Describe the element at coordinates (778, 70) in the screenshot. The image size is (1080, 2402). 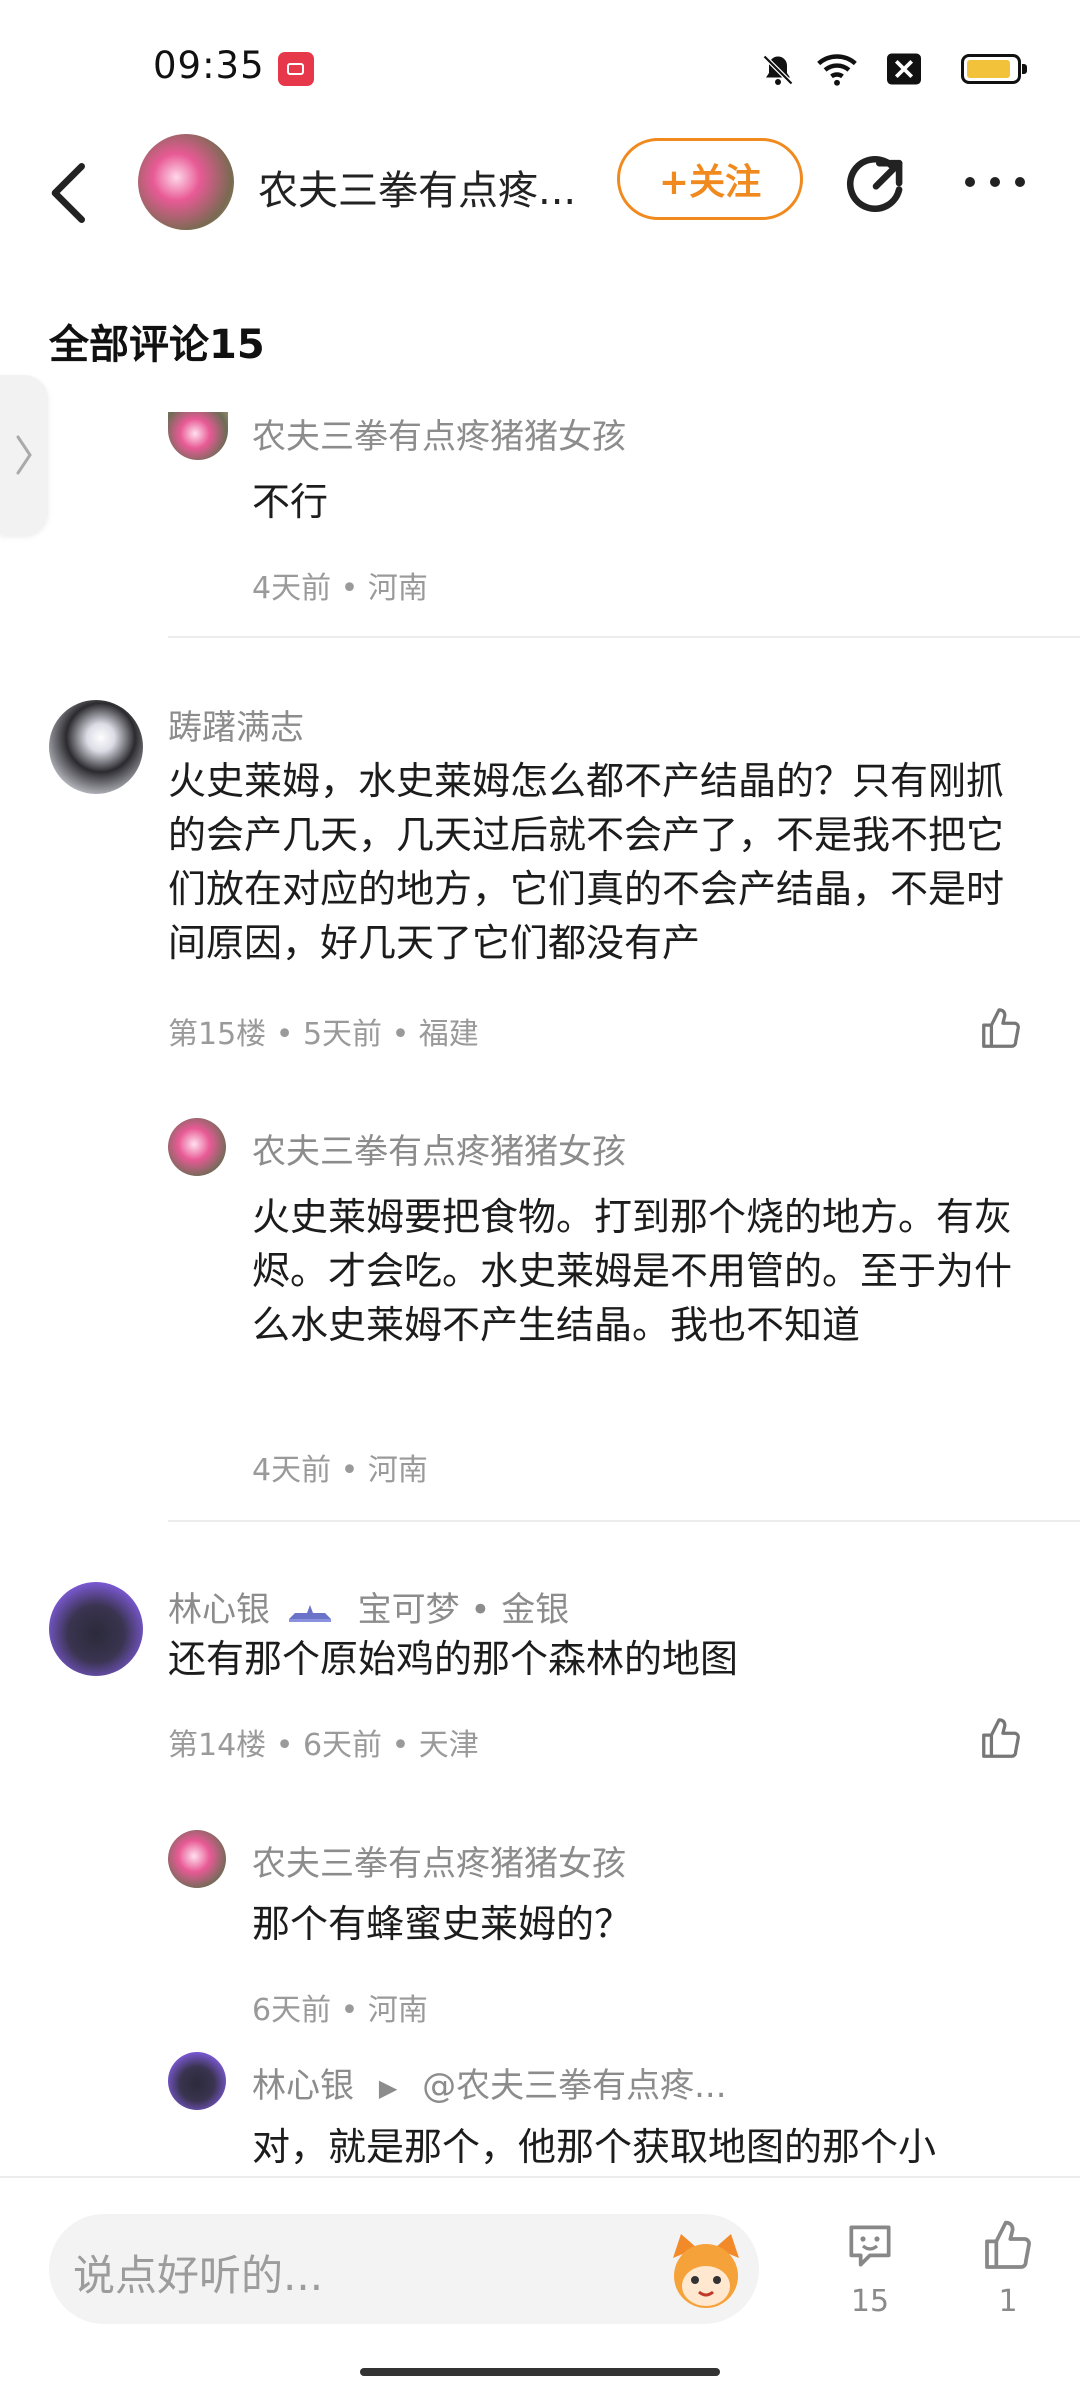
I see `mute-bell-icon` at that location.